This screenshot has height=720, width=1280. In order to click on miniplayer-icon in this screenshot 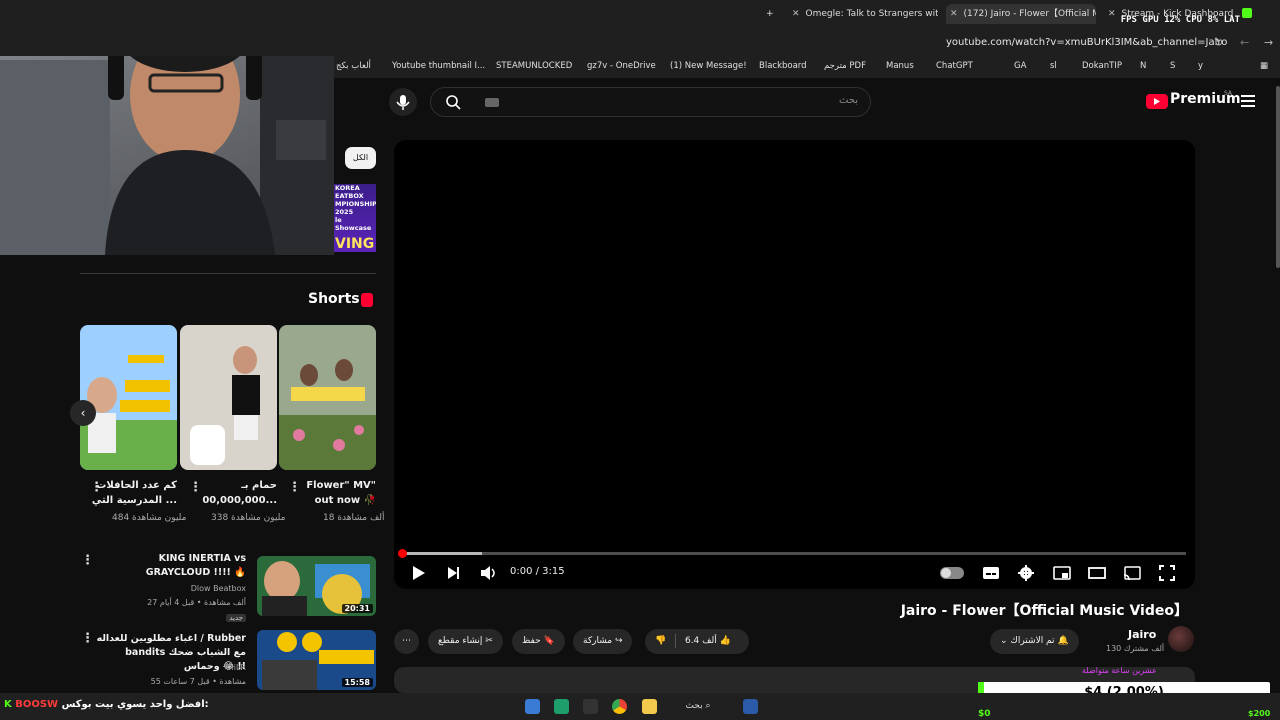, I will do `click(1063, 573)`.